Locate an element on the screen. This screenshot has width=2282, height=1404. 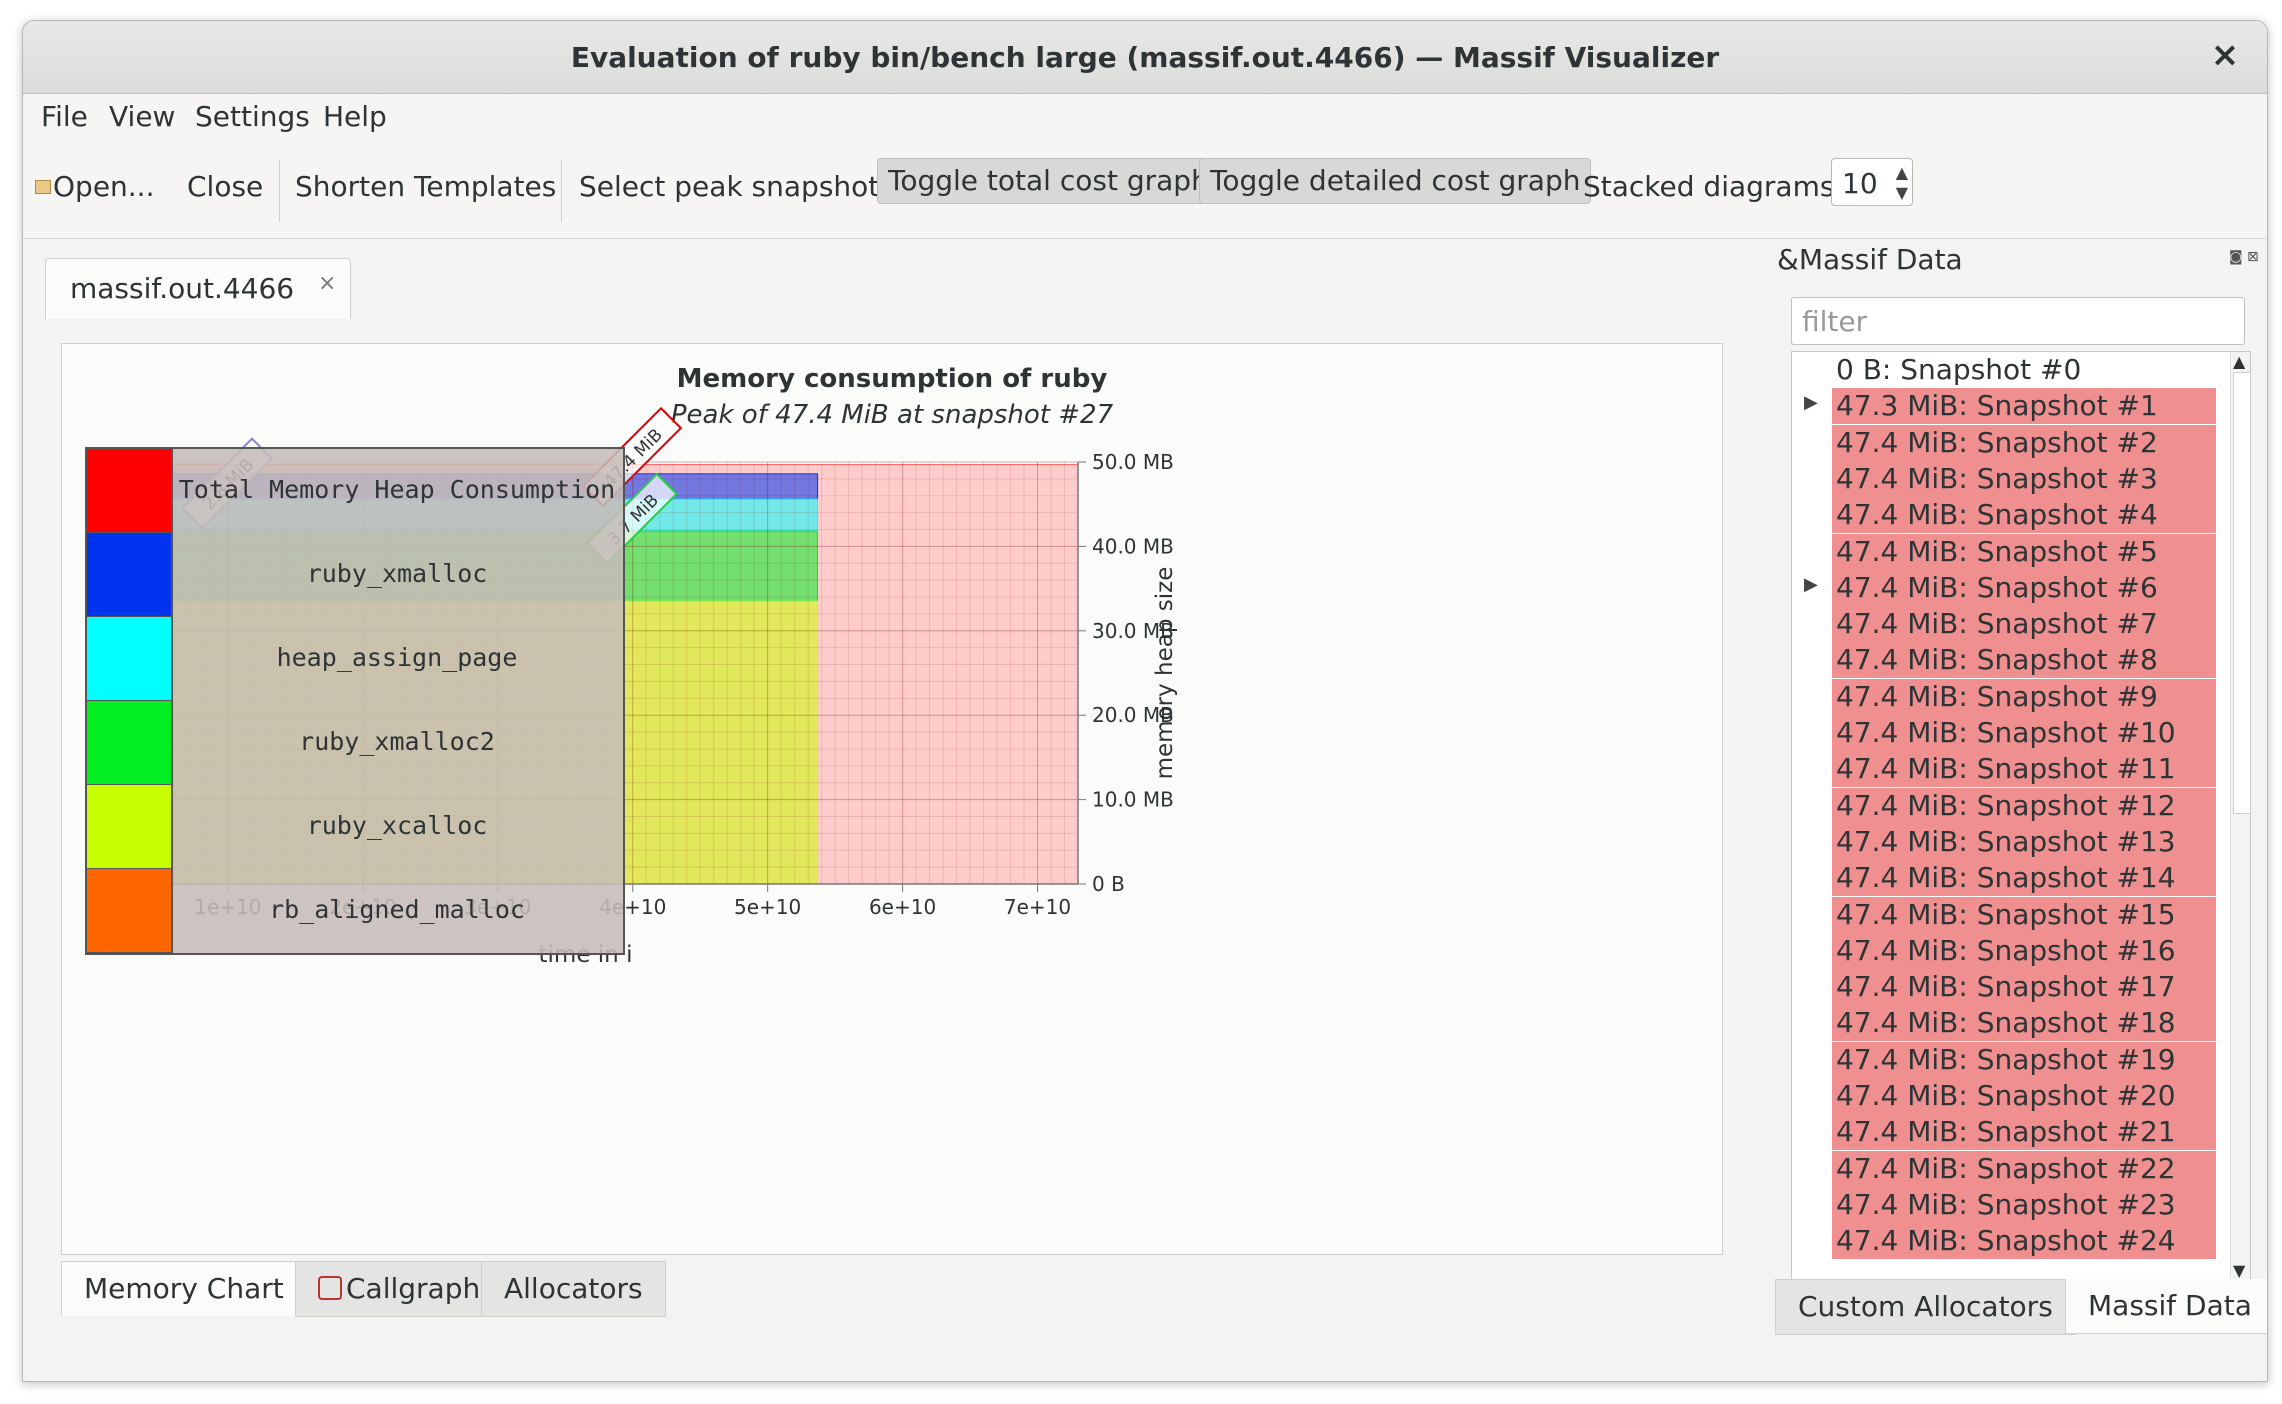
filter-input is located at coordinates (2018, 321).